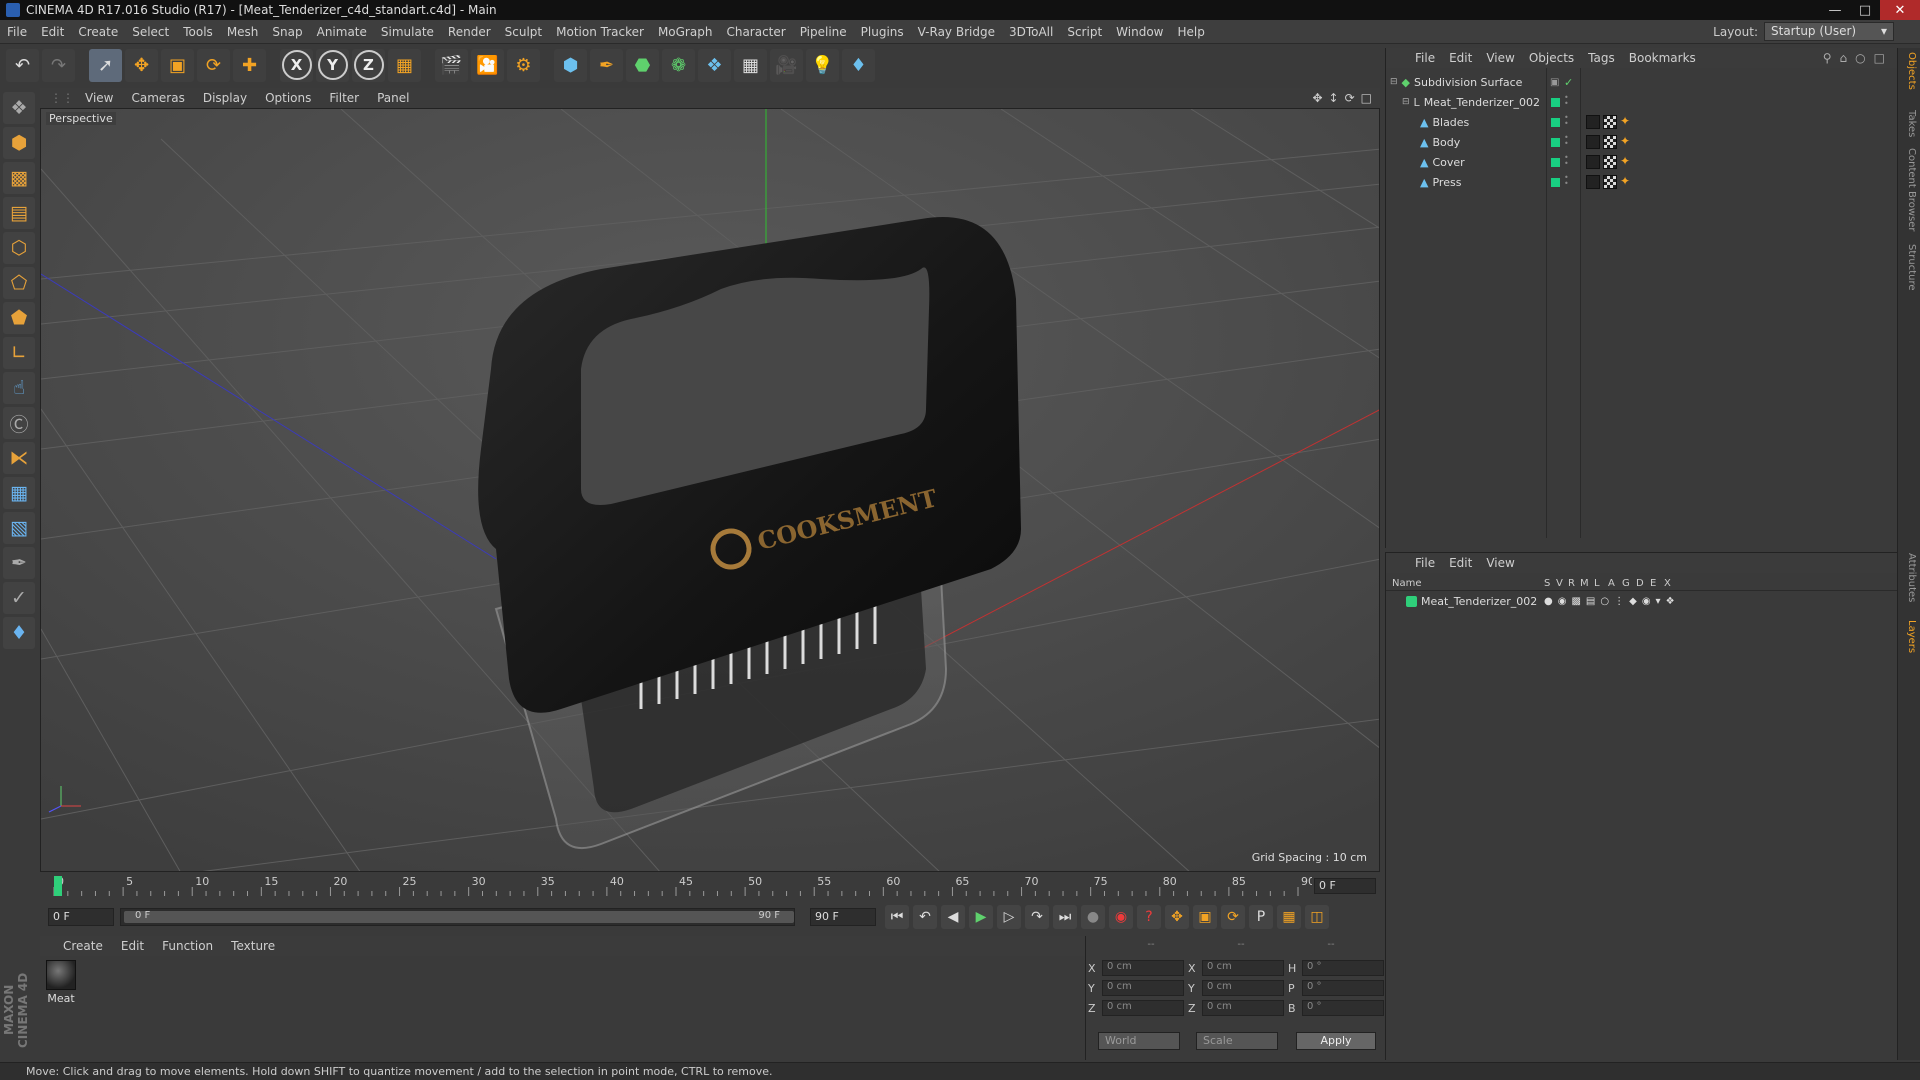 The width and height of the screenshot is (1920, 1080). What do you see at coordinates (296, 65) in the screenshot?
I see `x-axis-lock-icon: X` at bounding box center [296, 65].